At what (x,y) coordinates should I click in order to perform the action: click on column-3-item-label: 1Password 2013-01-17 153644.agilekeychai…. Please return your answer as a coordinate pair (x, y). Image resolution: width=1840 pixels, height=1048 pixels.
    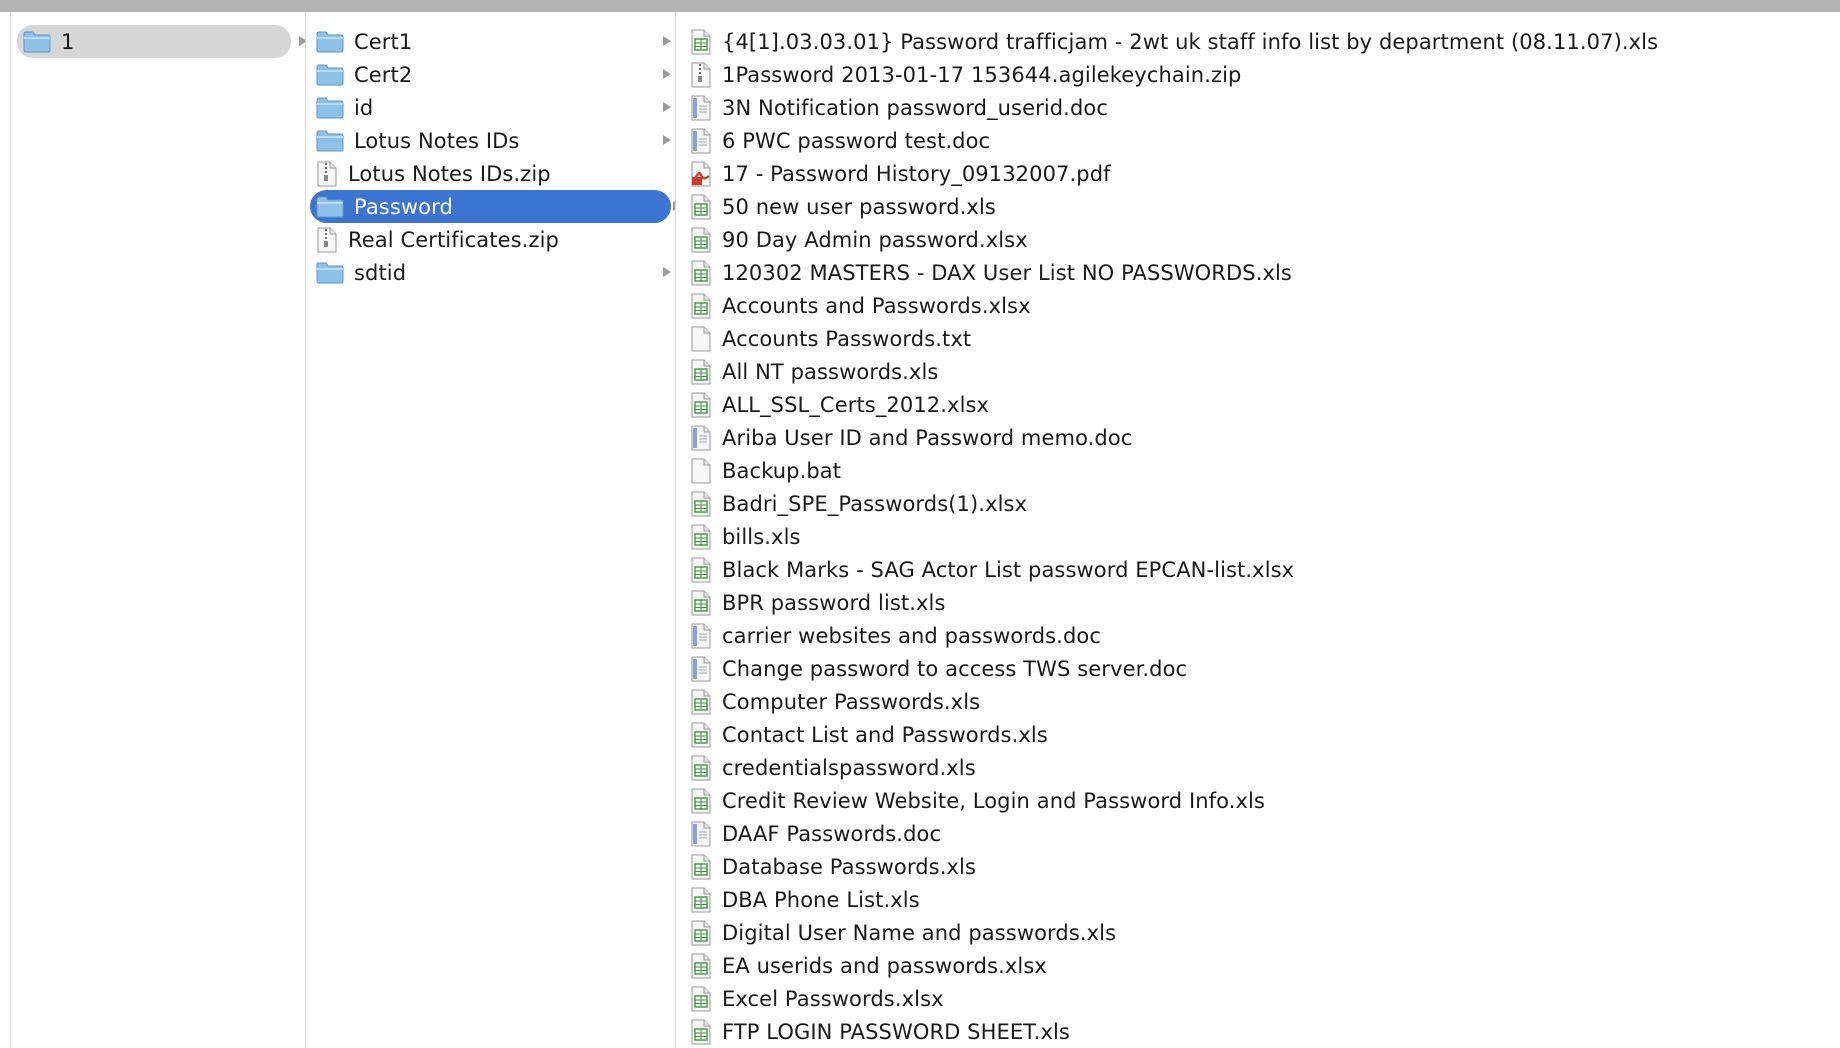
    Looking at the image, I should click on (982, 74).